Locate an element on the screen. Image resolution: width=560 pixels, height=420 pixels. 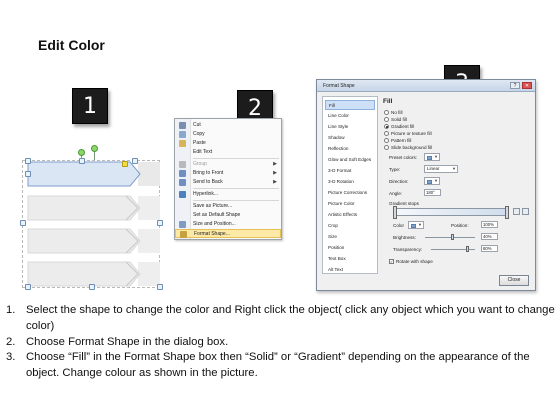
step-2-label: 2 is located at coordinates (255, 108).